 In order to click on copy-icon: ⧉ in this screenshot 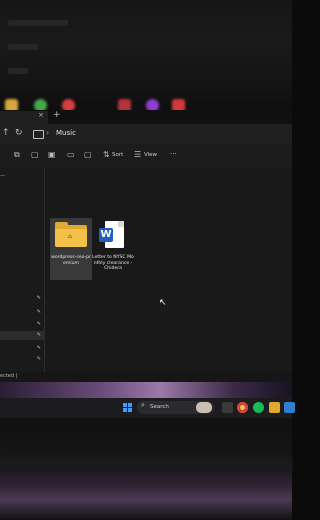, I will do `click(17, 155)`.